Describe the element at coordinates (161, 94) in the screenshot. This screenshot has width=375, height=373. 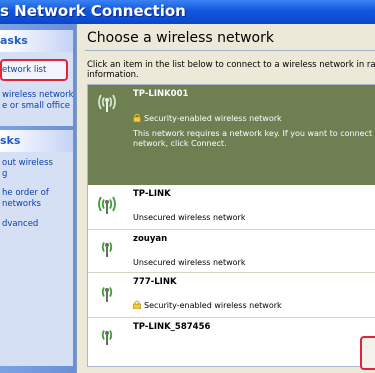
I see `network-name: TP-LINK001` at that location.